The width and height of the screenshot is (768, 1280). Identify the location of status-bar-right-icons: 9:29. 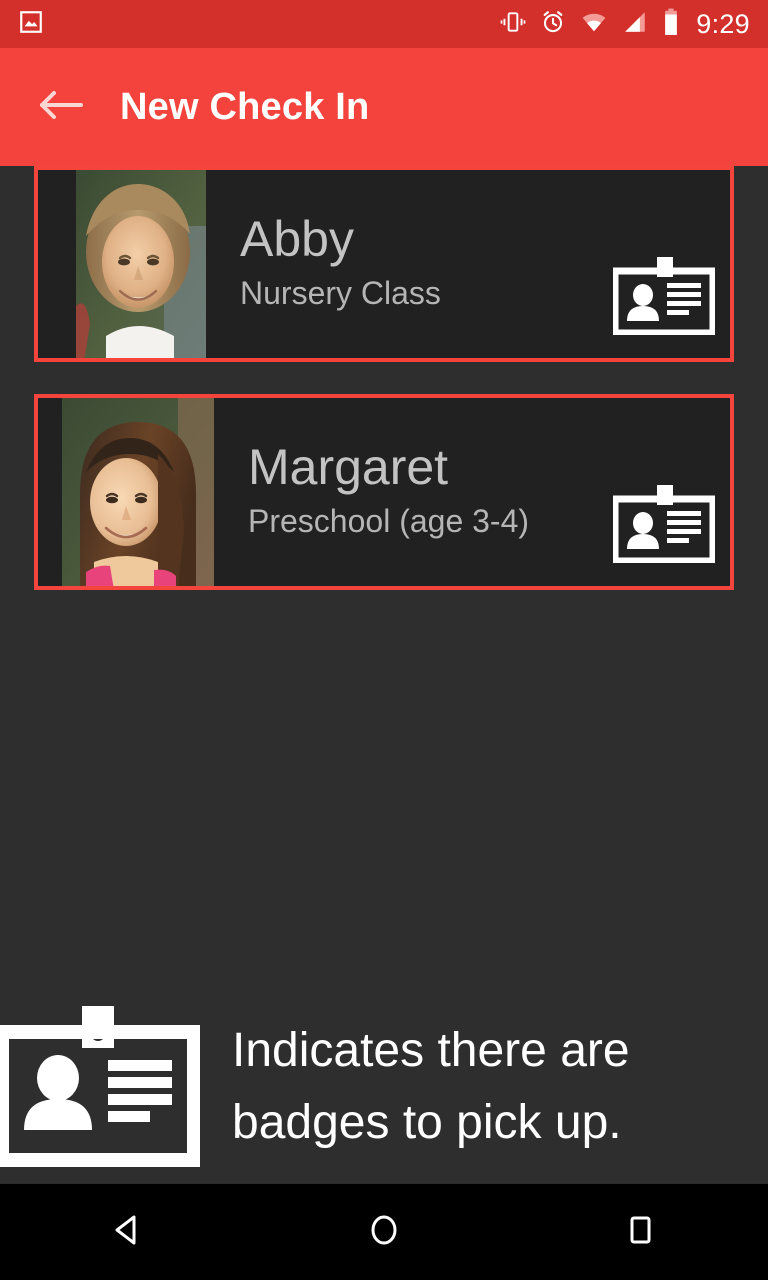
(625, 24).